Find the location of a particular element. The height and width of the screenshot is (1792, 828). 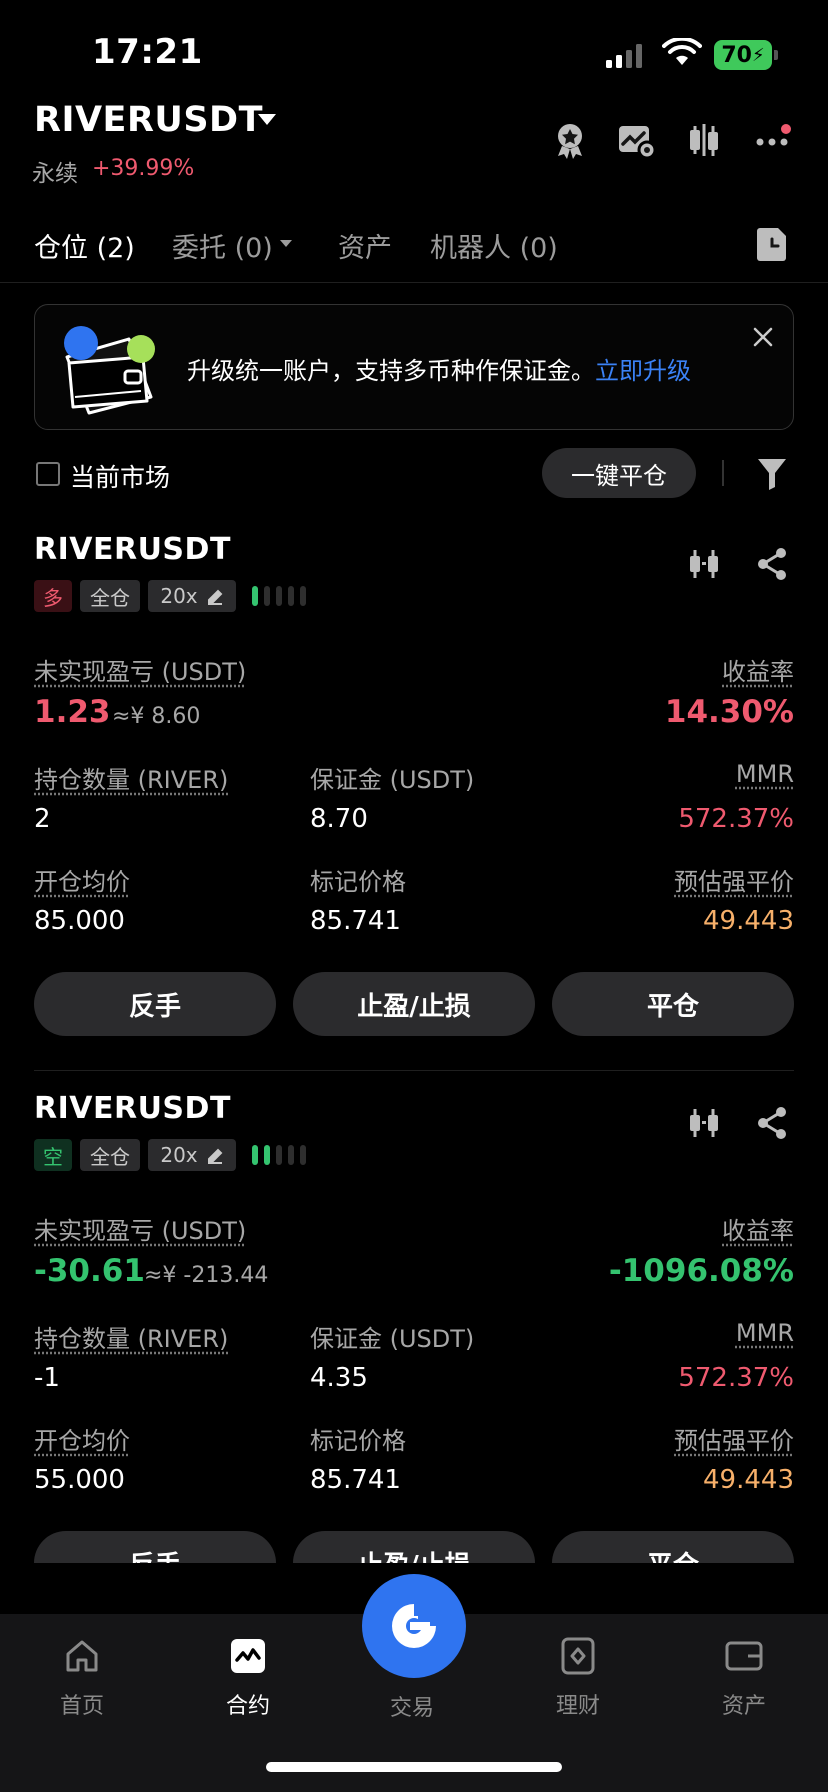

tabs-divider is located at coordinates (414, 282).